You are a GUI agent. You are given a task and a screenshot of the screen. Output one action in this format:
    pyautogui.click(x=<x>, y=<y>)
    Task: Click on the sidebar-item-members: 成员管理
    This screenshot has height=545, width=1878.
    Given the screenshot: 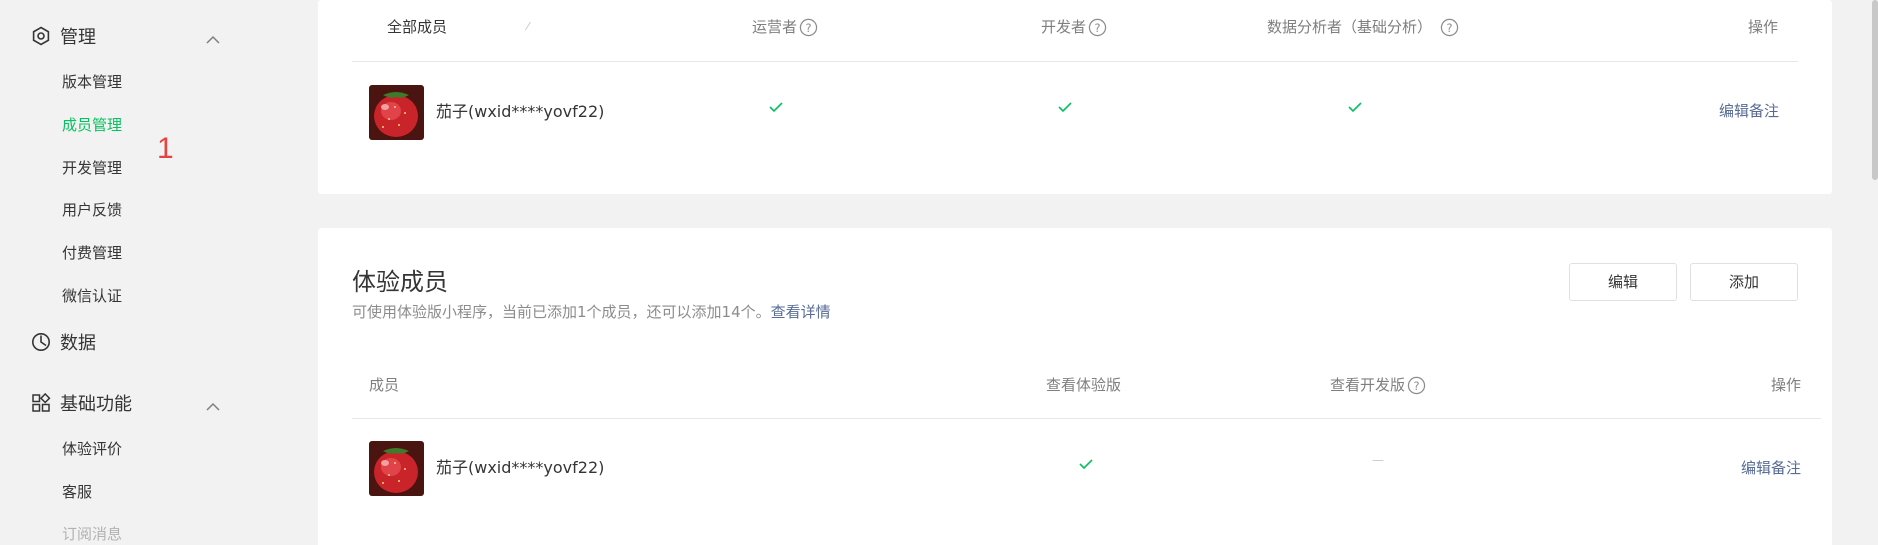 What is the action you would take?
    pyautogui.click(x=92, y=125)
    